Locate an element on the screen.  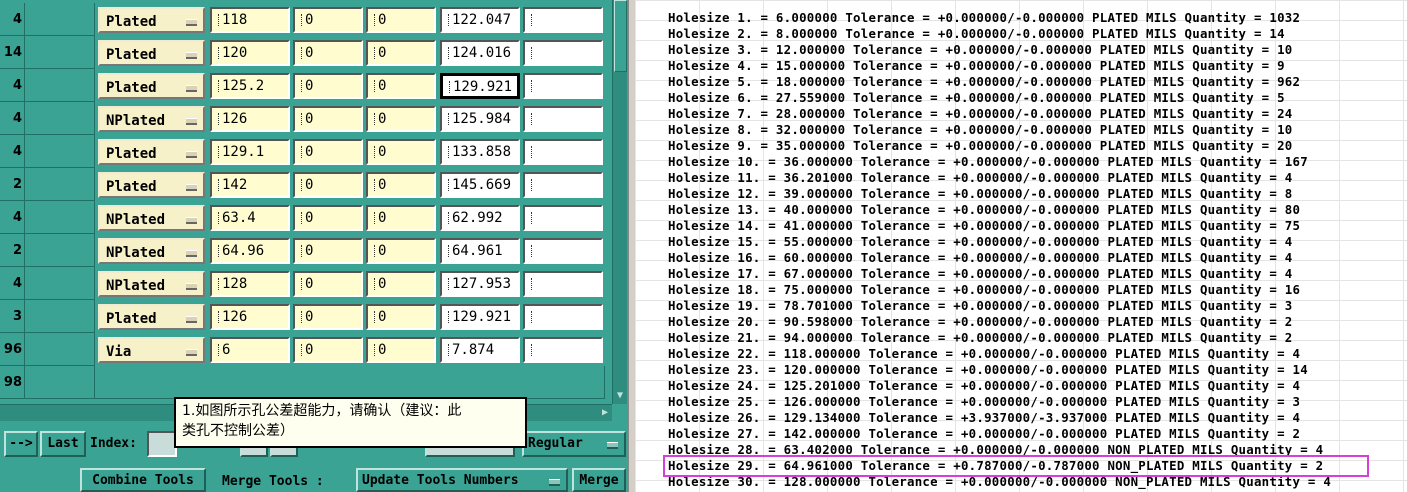
finish-size-input: 133.858 is located at coordinates (480, 152).